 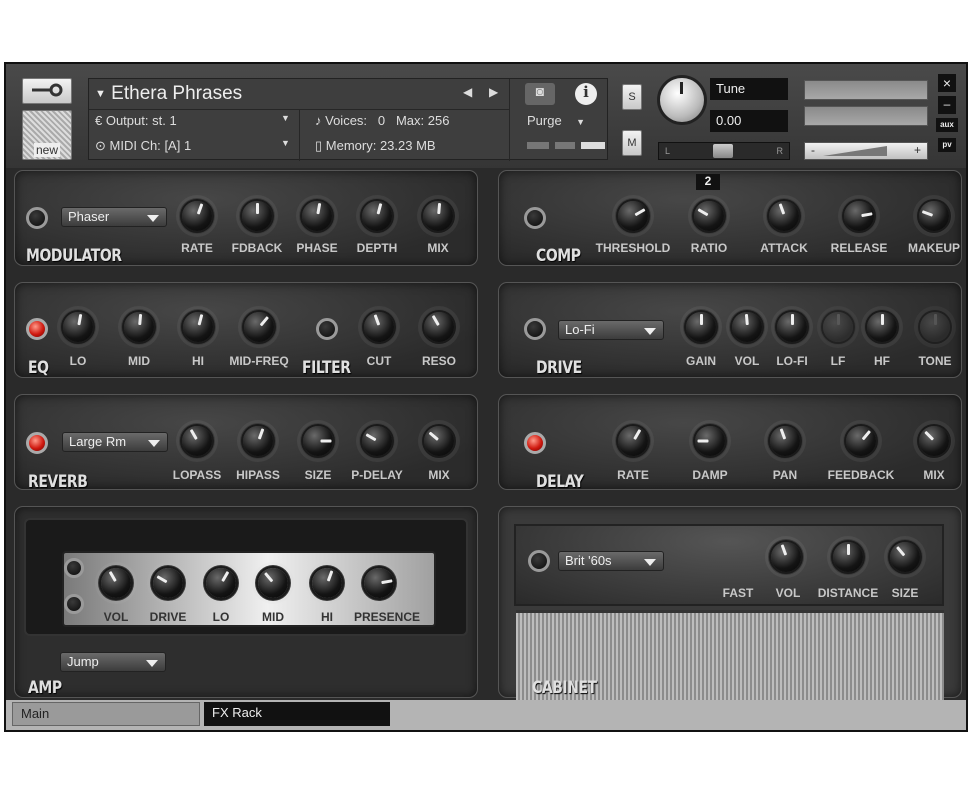 I want to click on volume-level-wedge, so click(x=855, y=151).